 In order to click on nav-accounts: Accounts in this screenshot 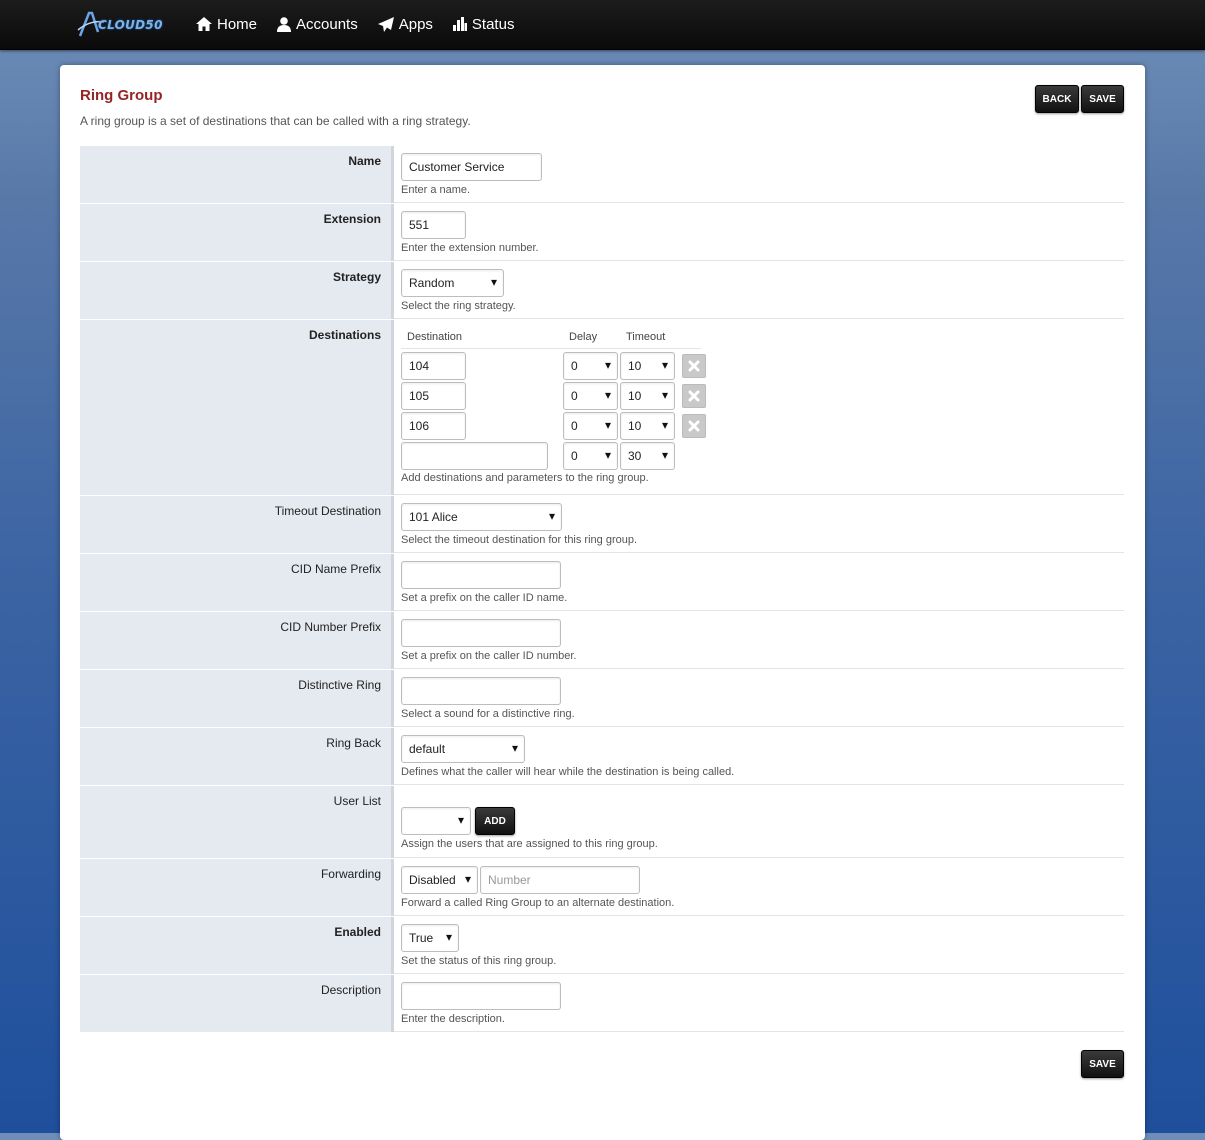, I will do `click(317, 24)`.